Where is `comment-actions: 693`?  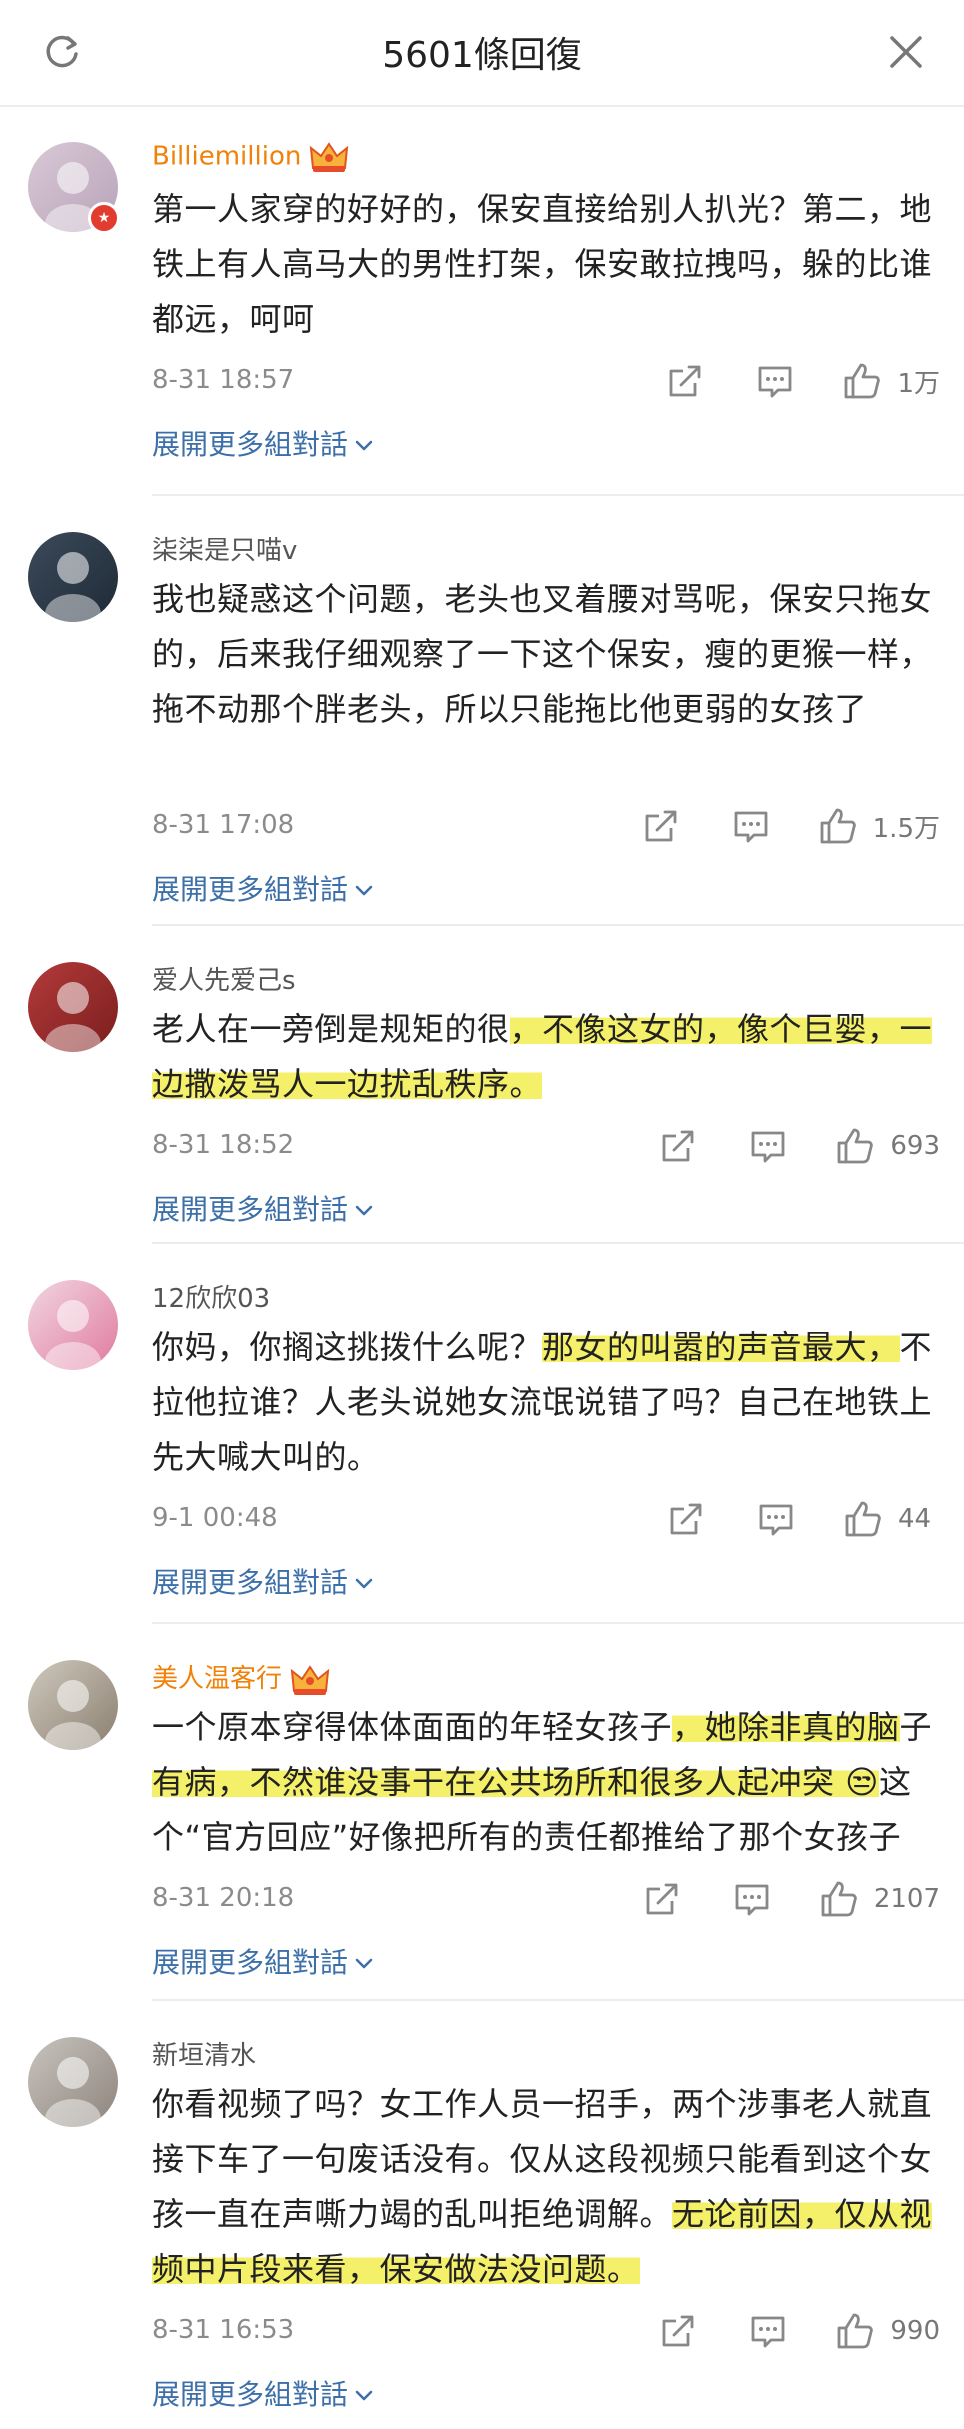 comment-actions: 693 is located at coordinates (774, 1146).